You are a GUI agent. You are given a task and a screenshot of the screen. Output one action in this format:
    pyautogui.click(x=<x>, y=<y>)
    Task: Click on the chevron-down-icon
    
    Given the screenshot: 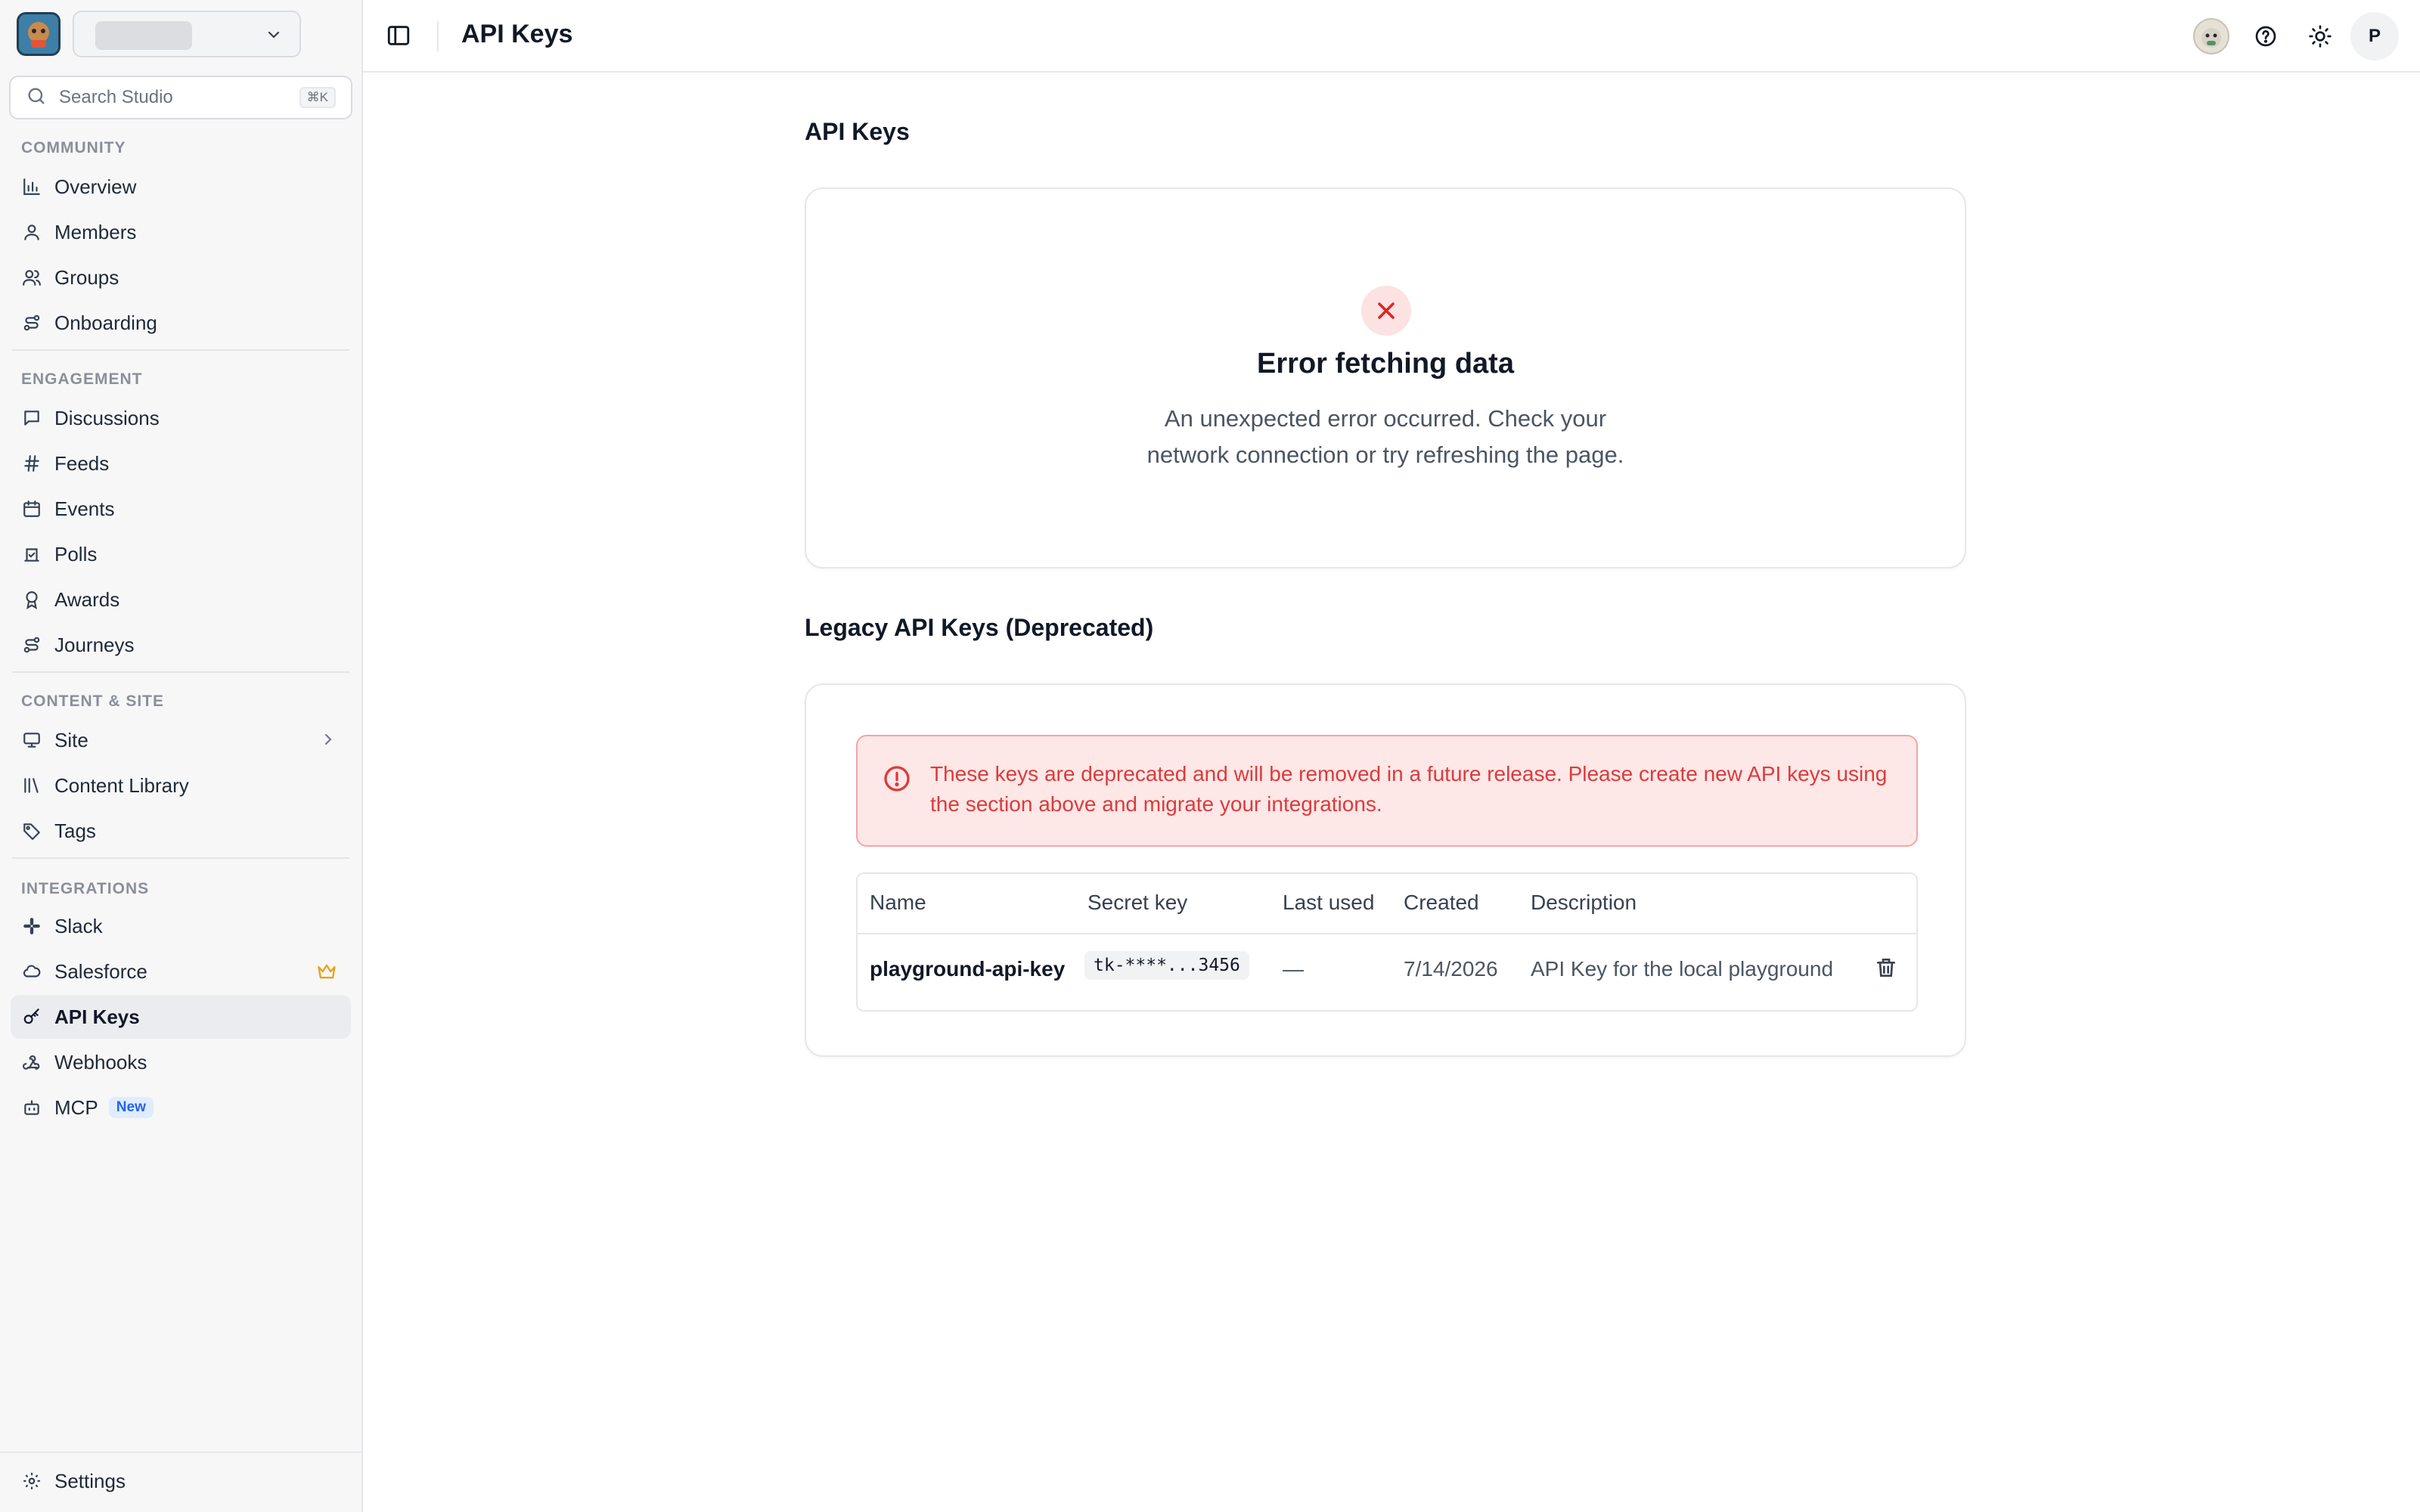 What is the action you would take?
    pyautogui.click(x=274, y=37)
    